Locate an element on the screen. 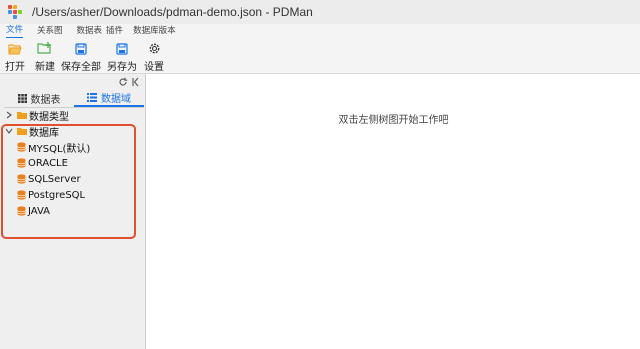 This screenshot has width=640, height=349. new-button: 新建 is located at coordinates (45, 55).